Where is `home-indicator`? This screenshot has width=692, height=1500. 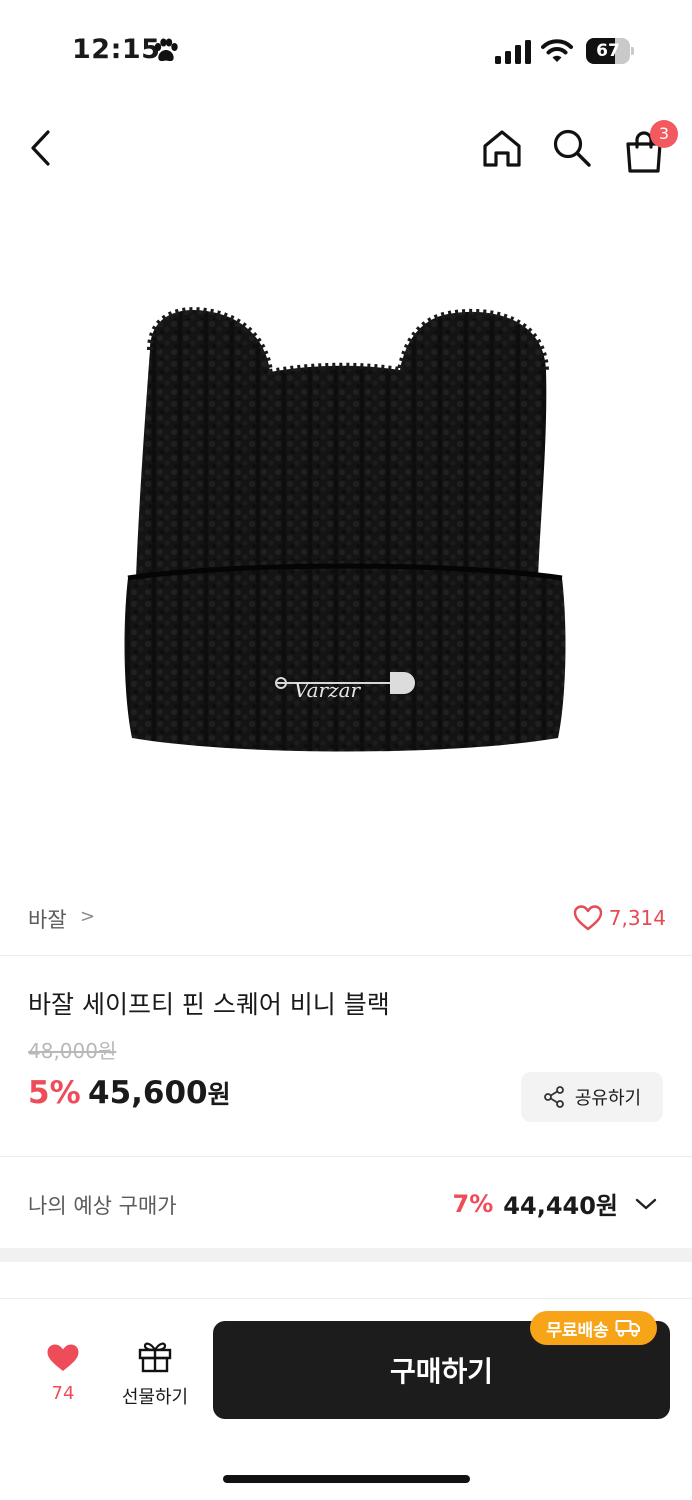 home-indicator is located at coordinates (346, 1479).